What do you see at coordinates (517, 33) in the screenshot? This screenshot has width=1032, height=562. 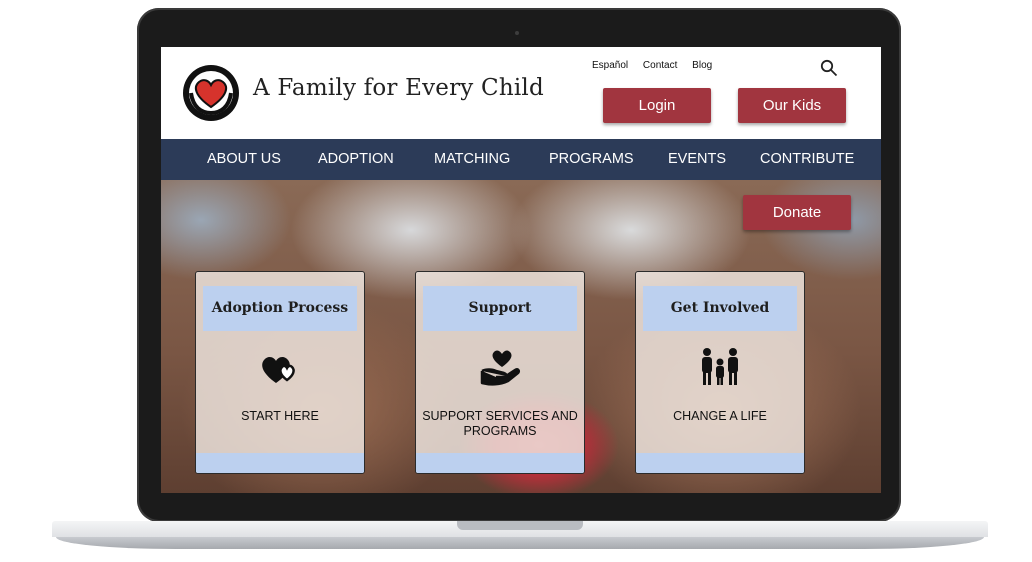 I see `camera-dot` at bounding box center [517, 33].